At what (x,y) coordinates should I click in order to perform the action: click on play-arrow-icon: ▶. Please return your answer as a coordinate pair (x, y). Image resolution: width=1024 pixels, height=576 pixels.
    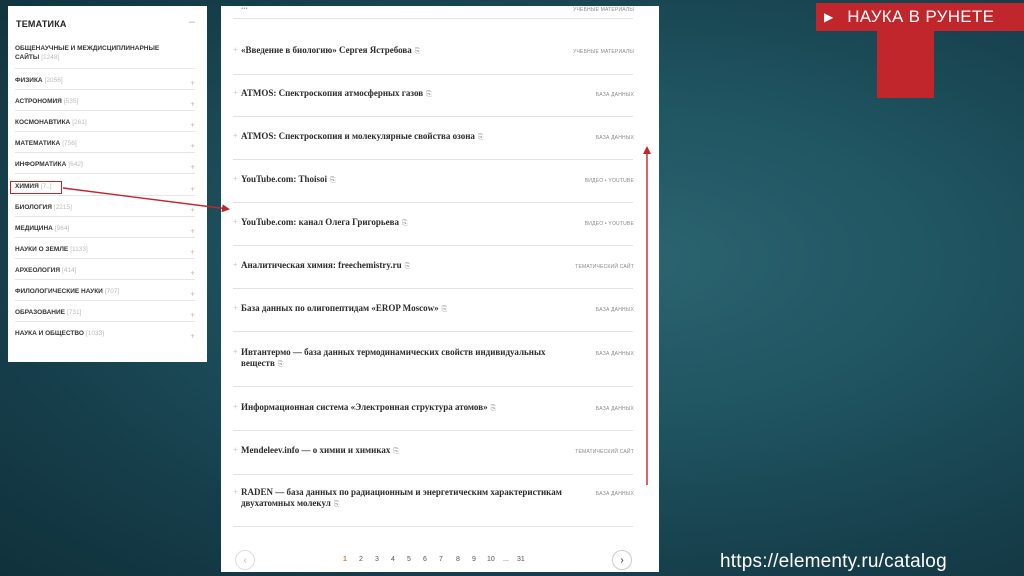
    Looking at the image, I should click on (829, 17).